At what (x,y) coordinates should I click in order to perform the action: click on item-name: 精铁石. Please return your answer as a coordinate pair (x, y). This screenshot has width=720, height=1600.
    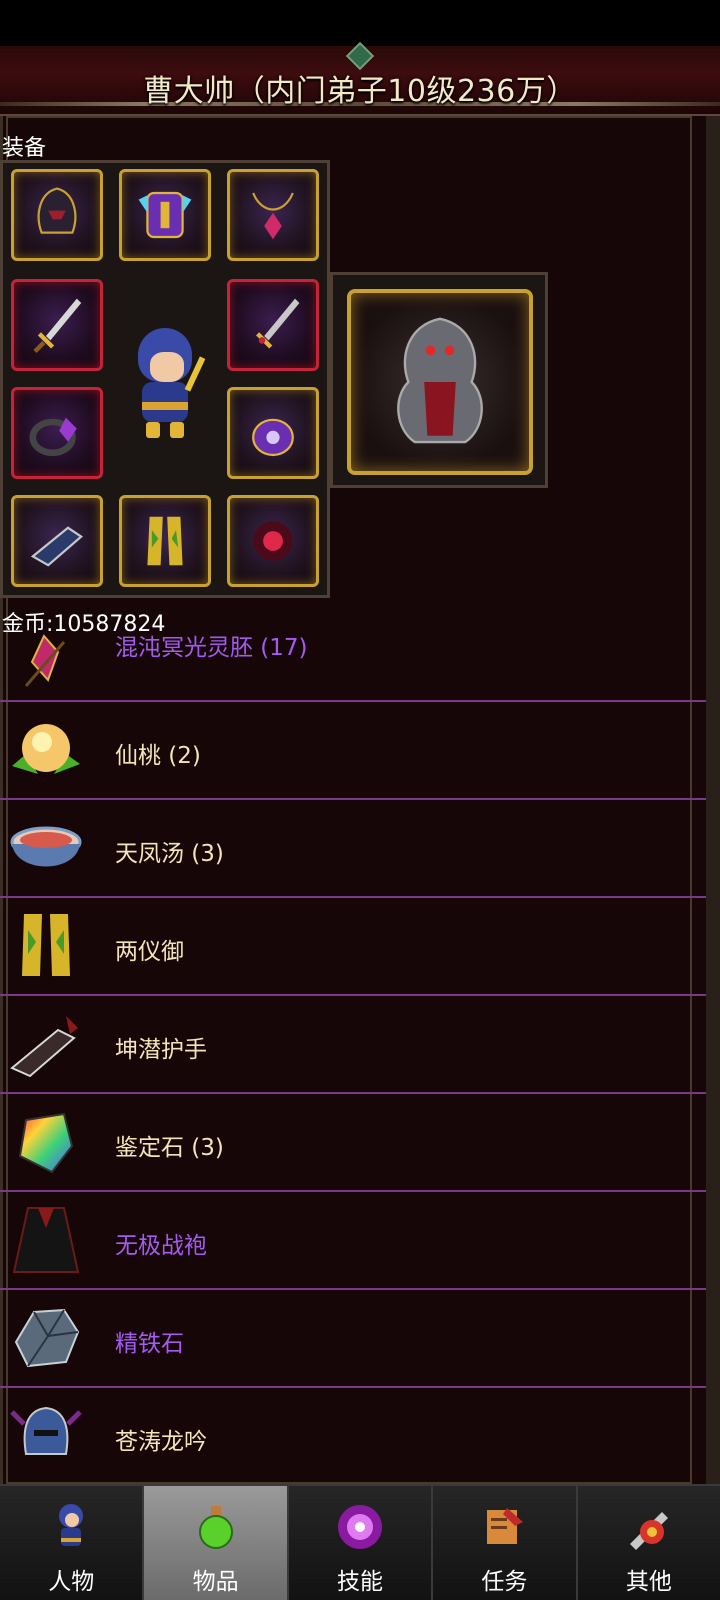
    Looking at the image, I should click on (149, 1344).